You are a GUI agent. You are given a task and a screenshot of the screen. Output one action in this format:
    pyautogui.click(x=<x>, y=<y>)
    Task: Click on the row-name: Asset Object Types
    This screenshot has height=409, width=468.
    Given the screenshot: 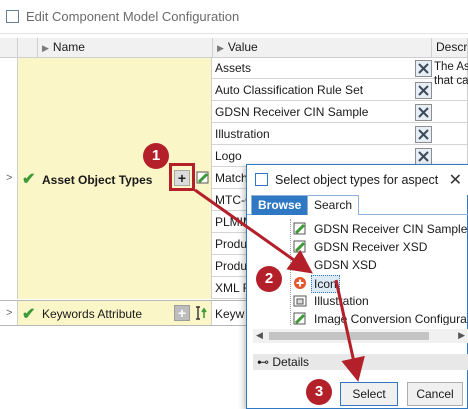 What is the action you would take?
    pyautogui.click(x=97, y=180)
    